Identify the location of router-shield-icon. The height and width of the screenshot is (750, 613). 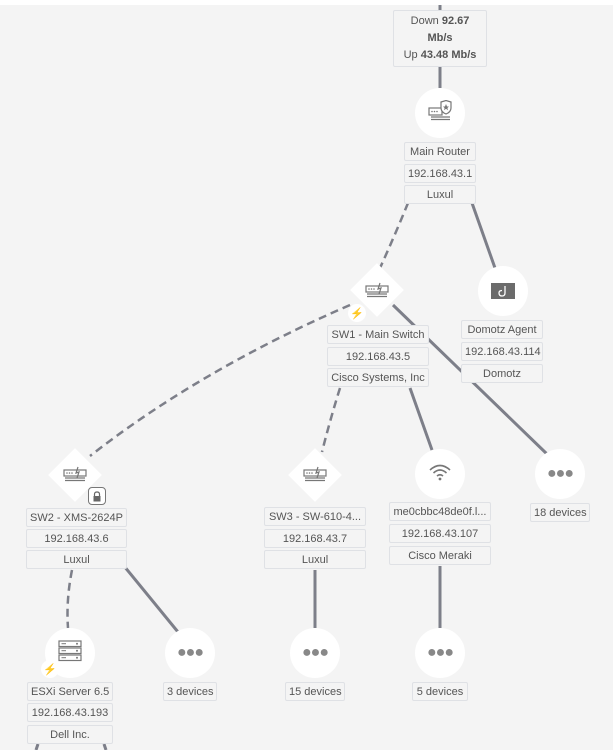
(440, 113).